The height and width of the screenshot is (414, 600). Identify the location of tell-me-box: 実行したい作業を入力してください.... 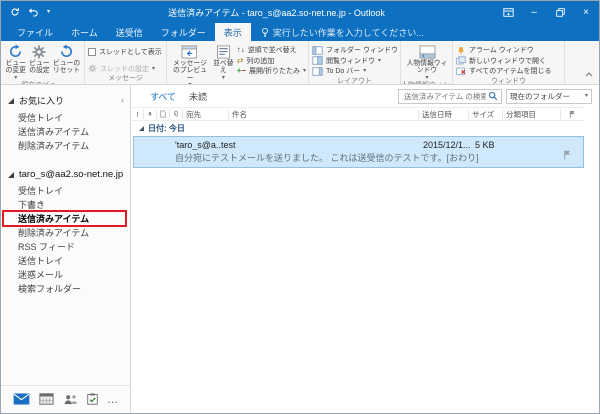
(342, 32).